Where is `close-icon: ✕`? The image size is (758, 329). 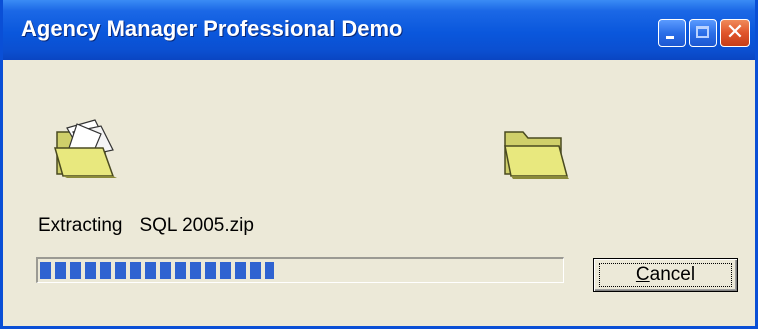 close-icon: ✕ is located at coordinates (735, 32).